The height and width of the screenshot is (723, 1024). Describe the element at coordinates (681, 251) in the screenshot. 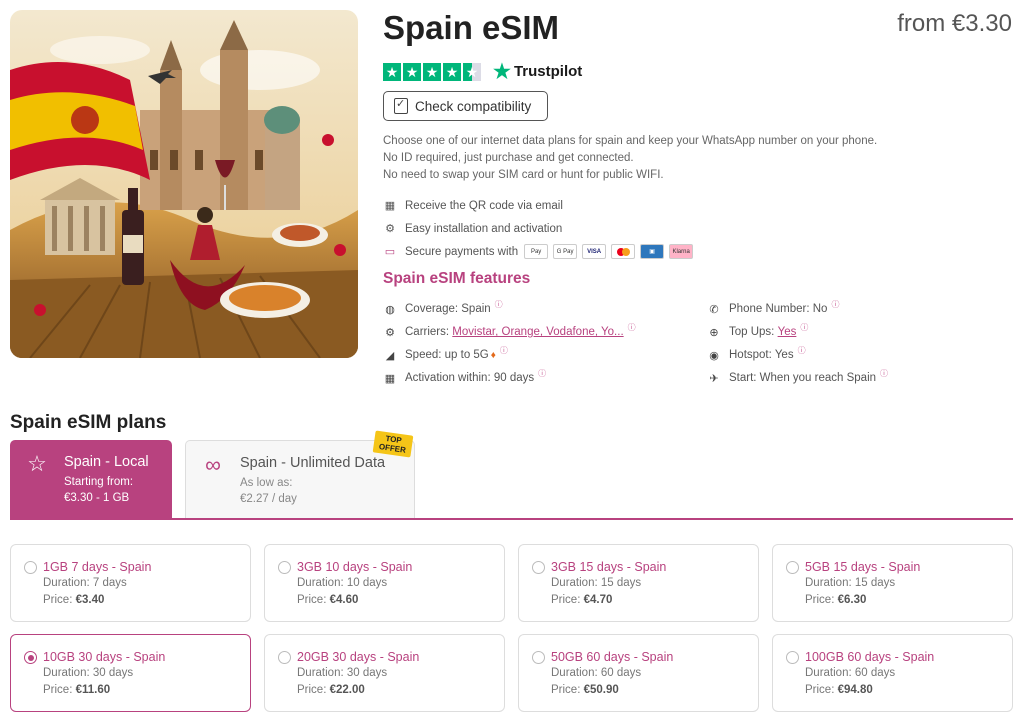

I see `klarna-icon: Klarna` at that location.